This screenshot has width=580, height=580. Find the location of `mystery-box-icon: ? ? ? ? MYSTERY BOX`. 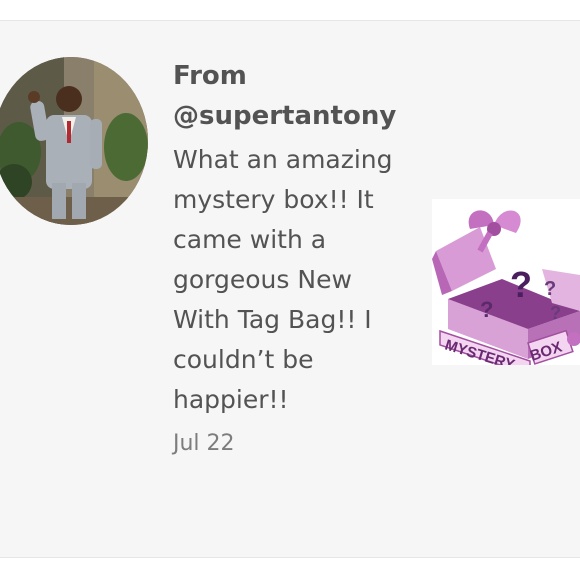

mystery-box-icon: ? ? ? ? MYSTERY BOX is located at coordinates (506, 282).